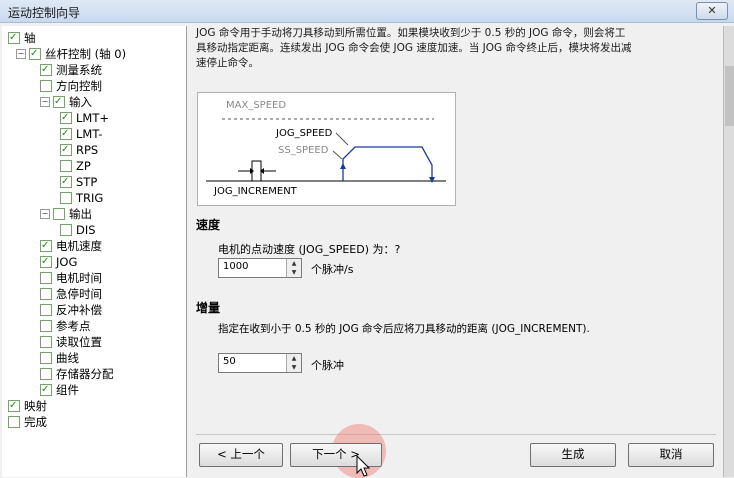  Describe the element at coordinates (79, 278) in the screenshot. I see `tree-item-label: 电机时间` at that location.